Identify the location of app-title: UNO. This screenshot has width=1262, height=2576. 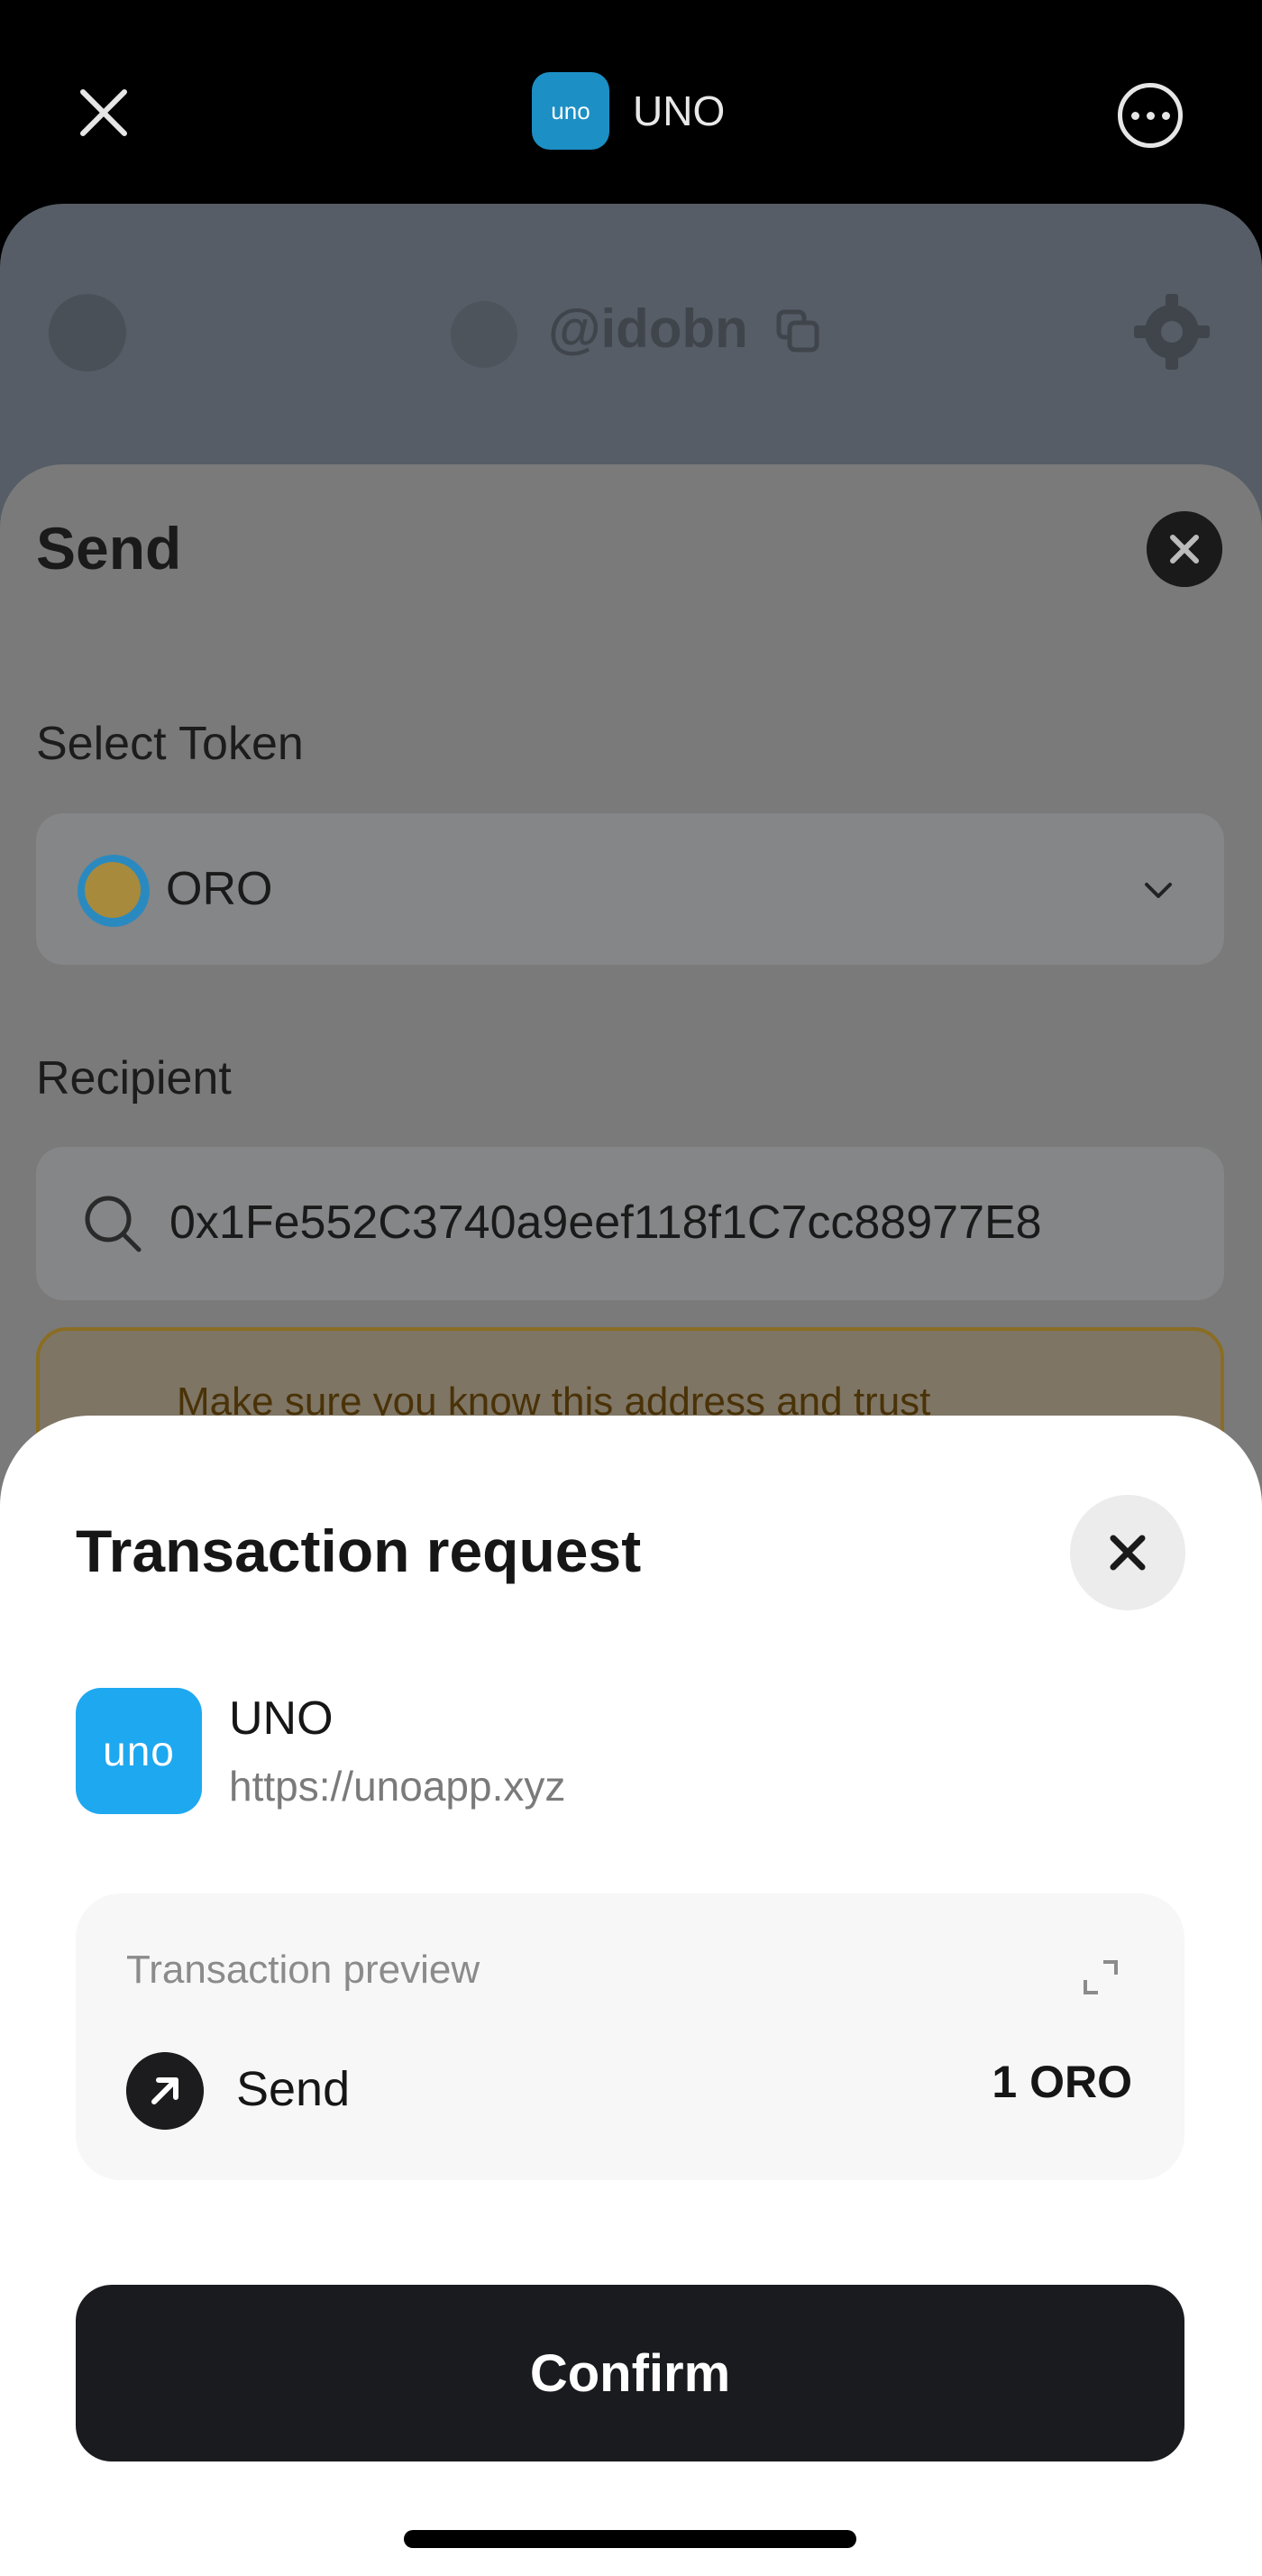
(679, 110).